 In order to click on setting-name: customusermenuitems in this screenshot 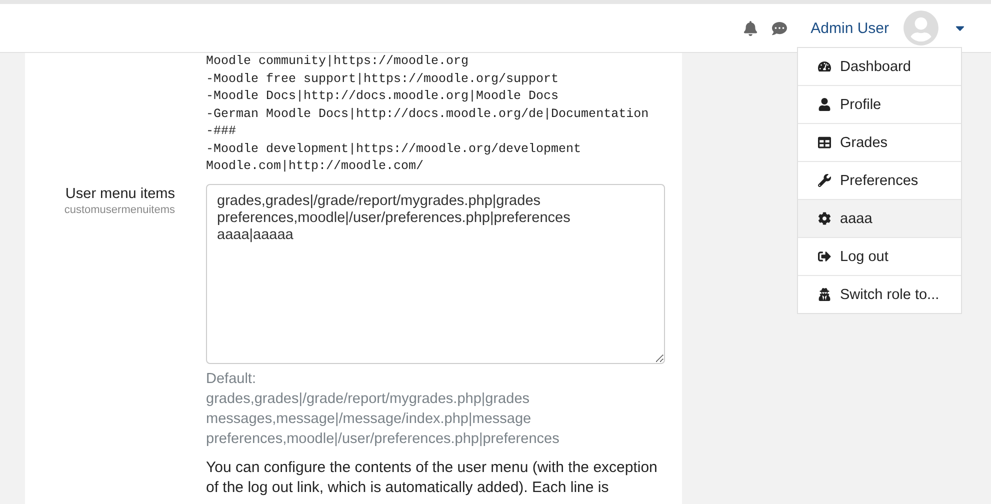, I will do `click(119, 210)`.